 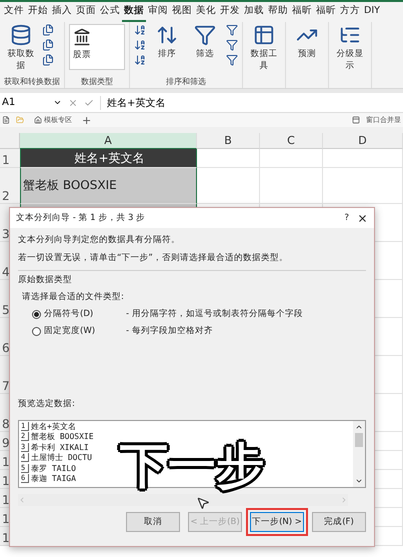 What do you see at coordinates (47, 404) in the screenshot?
I see `preview-label: 预览选定数据:` at bounding box center [47, 404].